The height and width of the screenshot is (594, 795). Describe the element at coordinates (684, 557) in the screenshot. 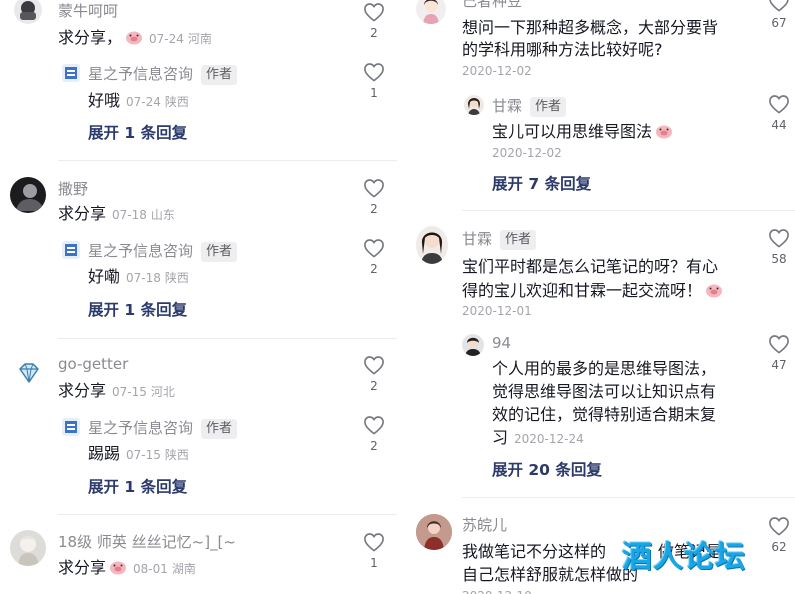

I see `site-watermark: 酒人论坛` at that location.